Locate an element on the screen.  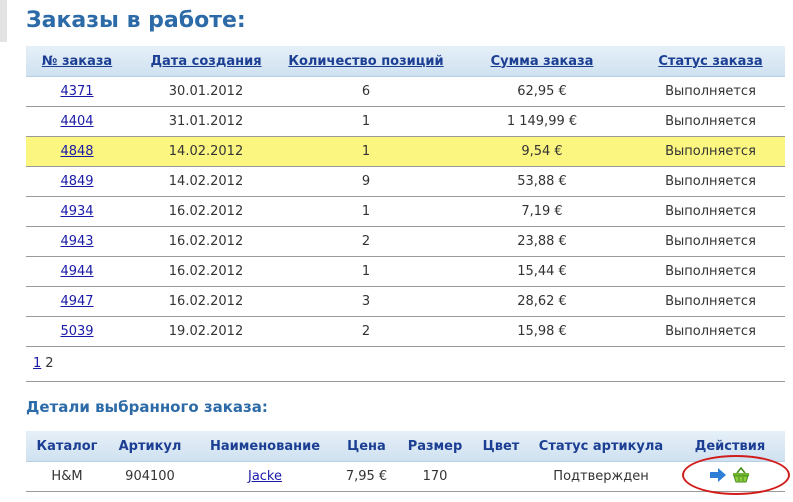
order-link: 4371 is located at coordinates (76, 91).